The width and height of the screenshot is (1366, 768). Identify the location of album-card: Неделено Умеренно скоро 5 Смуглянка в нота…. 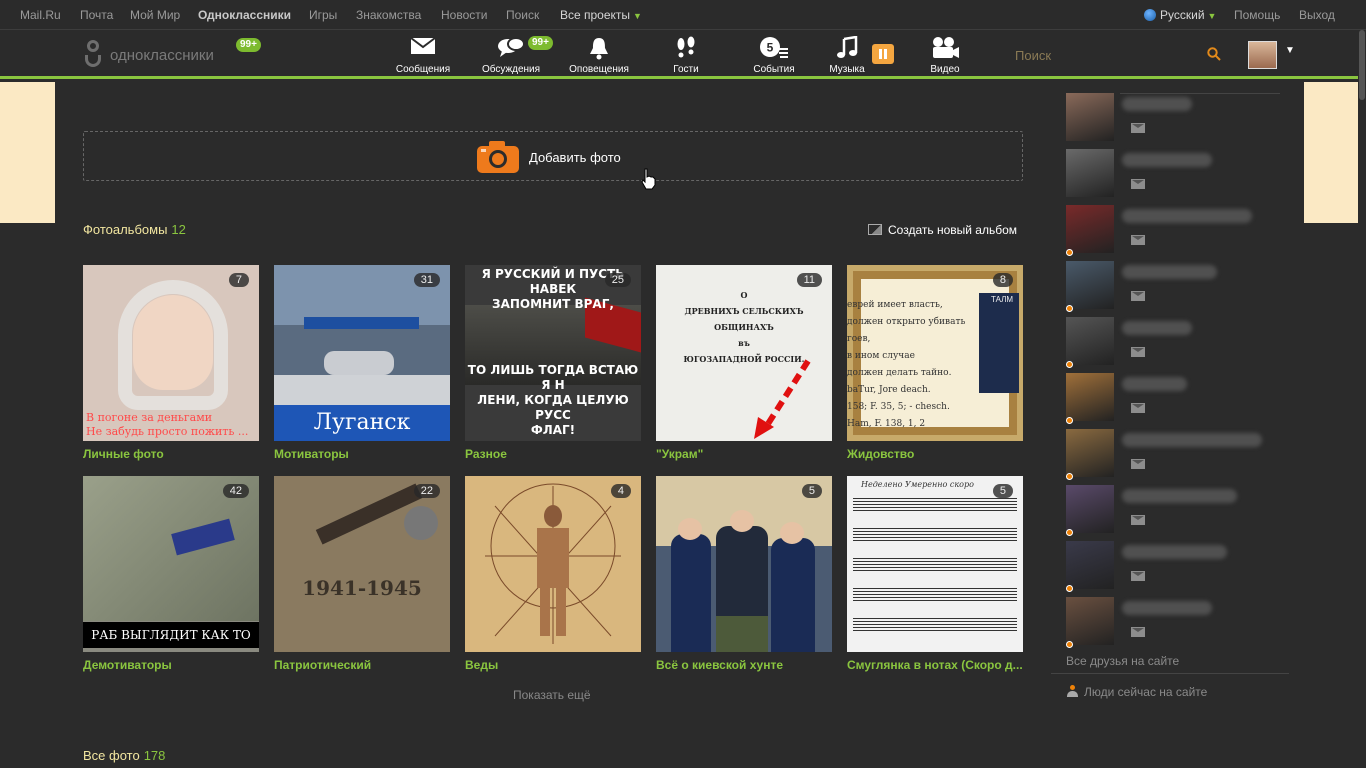
(935, 574).